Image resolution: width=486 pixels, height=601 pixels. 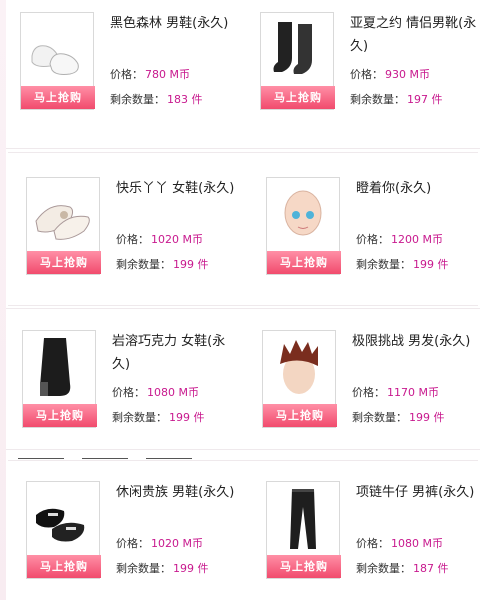 I want to click on product-card: 马上抢购 快乐丫丫 女鞋(永久) 价格： 1020 M币 剩余数量： 199 件, so click(x=136, y=227).